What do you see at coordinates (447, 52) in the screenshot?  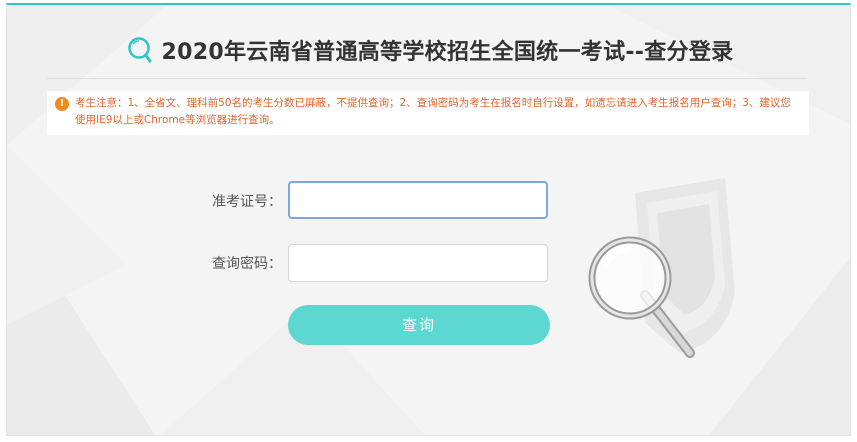 I see `page-title: 2020年云南省普通高等学校招生全国统一考试--查分登录` at bounding box center [447, 52].